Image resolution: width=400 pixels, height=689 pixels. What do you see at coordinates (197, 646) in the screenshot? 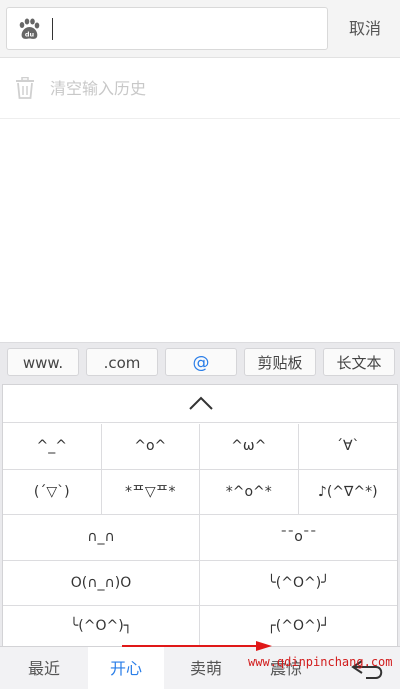
I see `annotation-arrow` at bounding box center [197, 646].